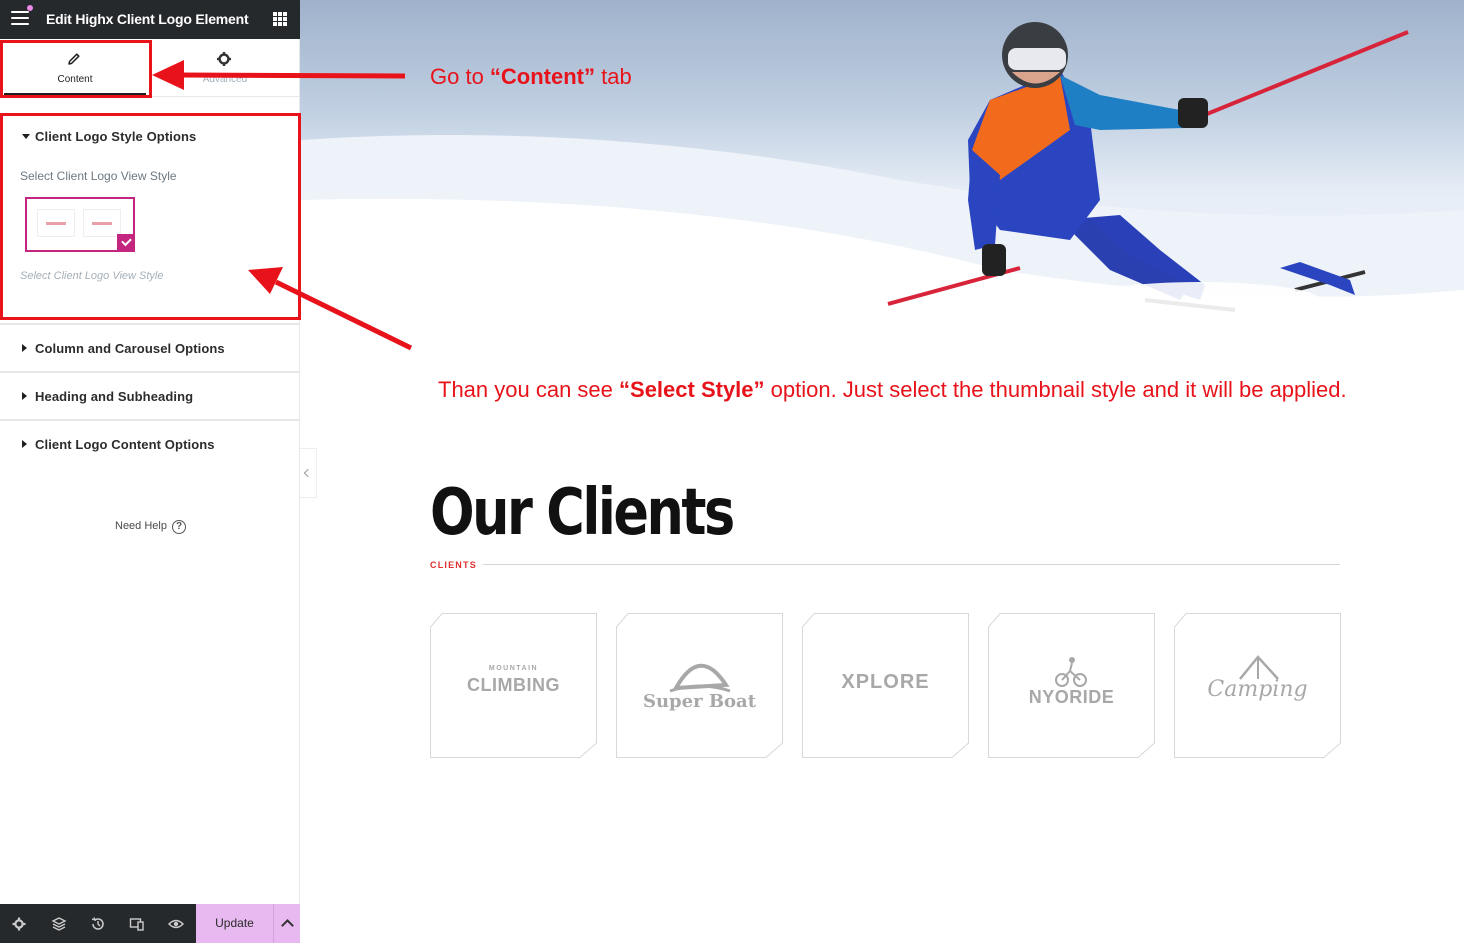 The height and width of the screenshot is (943, 1464). I want to click on preview-eye-icon, so click(176, 924).